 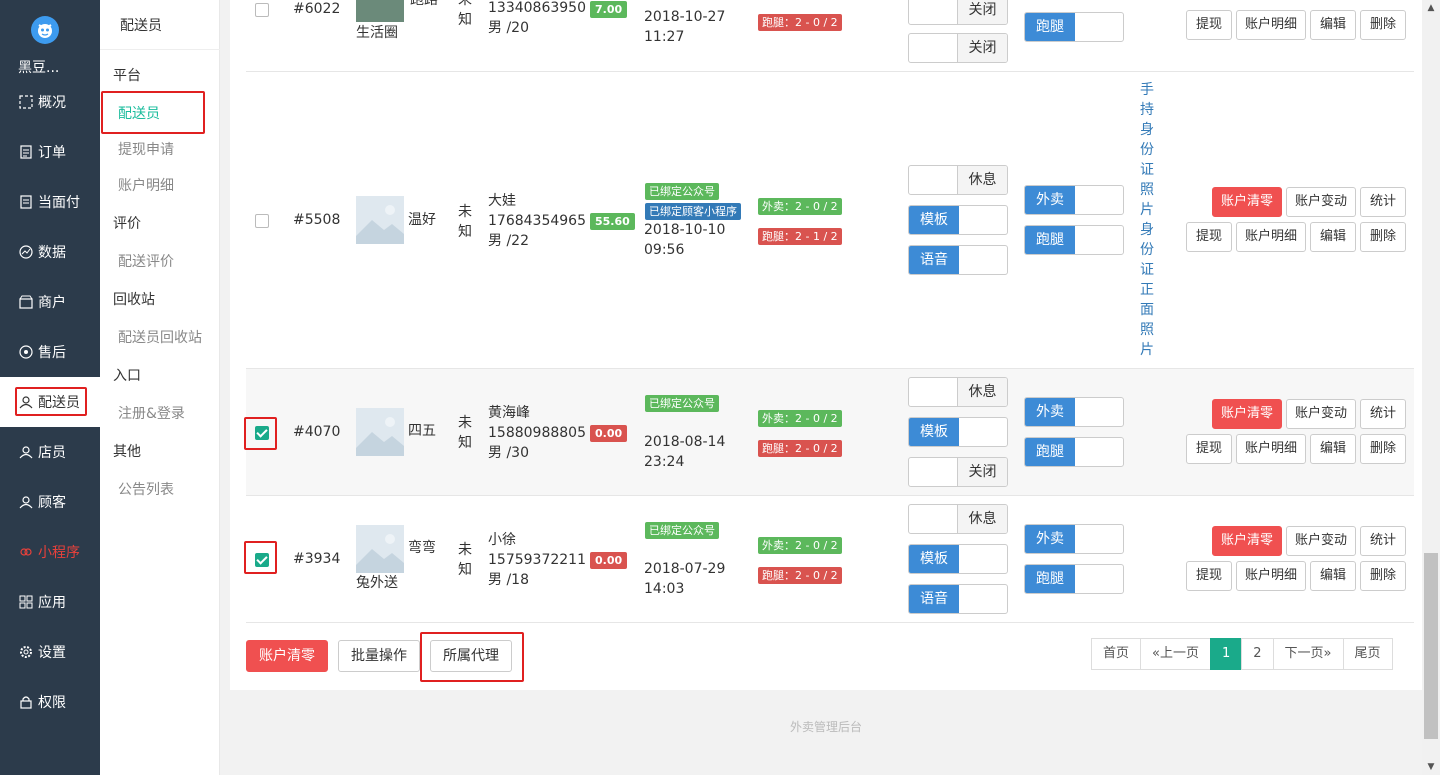 I want to click on submenu-link-account: 账户明细, so click(x=146, y=185).